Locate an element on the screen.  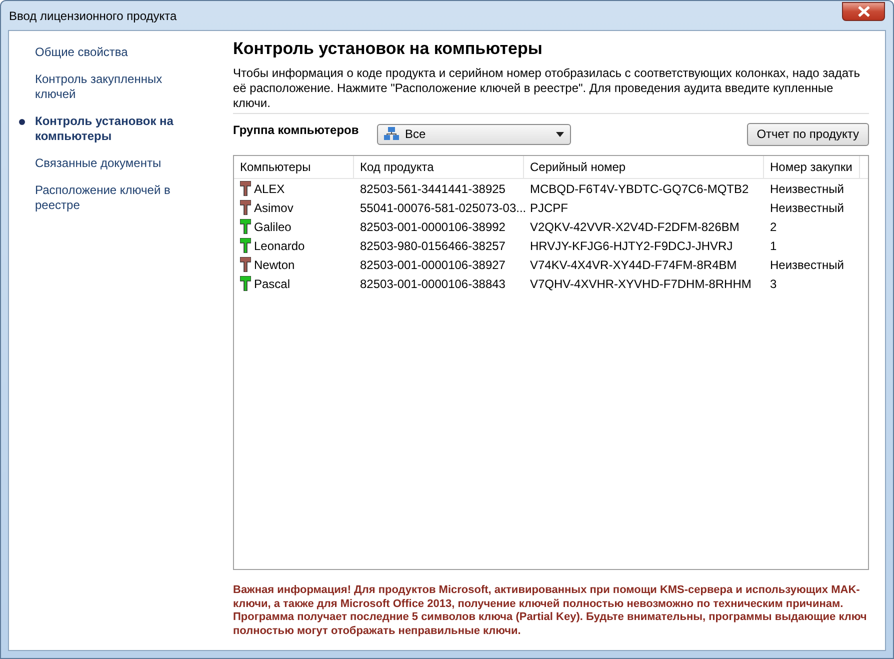
table-cell-text: 1 is located at coordinates (773, 245).